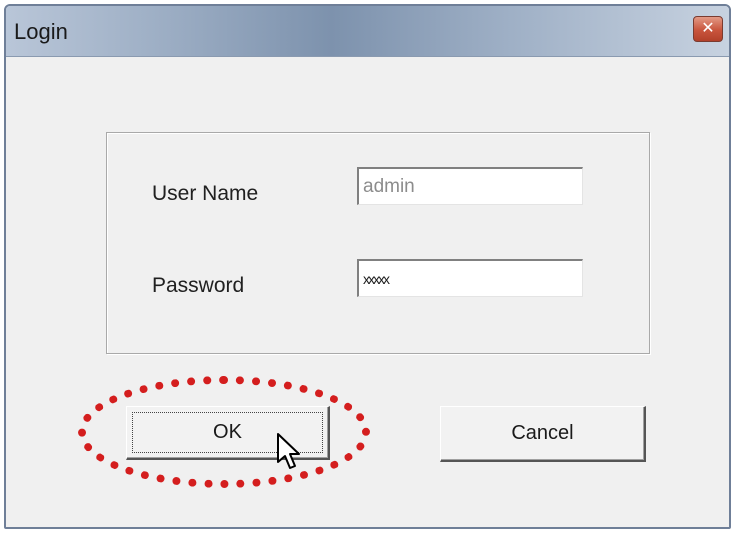 The width and height of the screenshot is (737, 535). I want to click on focus-rectangle, so click(227, 432).